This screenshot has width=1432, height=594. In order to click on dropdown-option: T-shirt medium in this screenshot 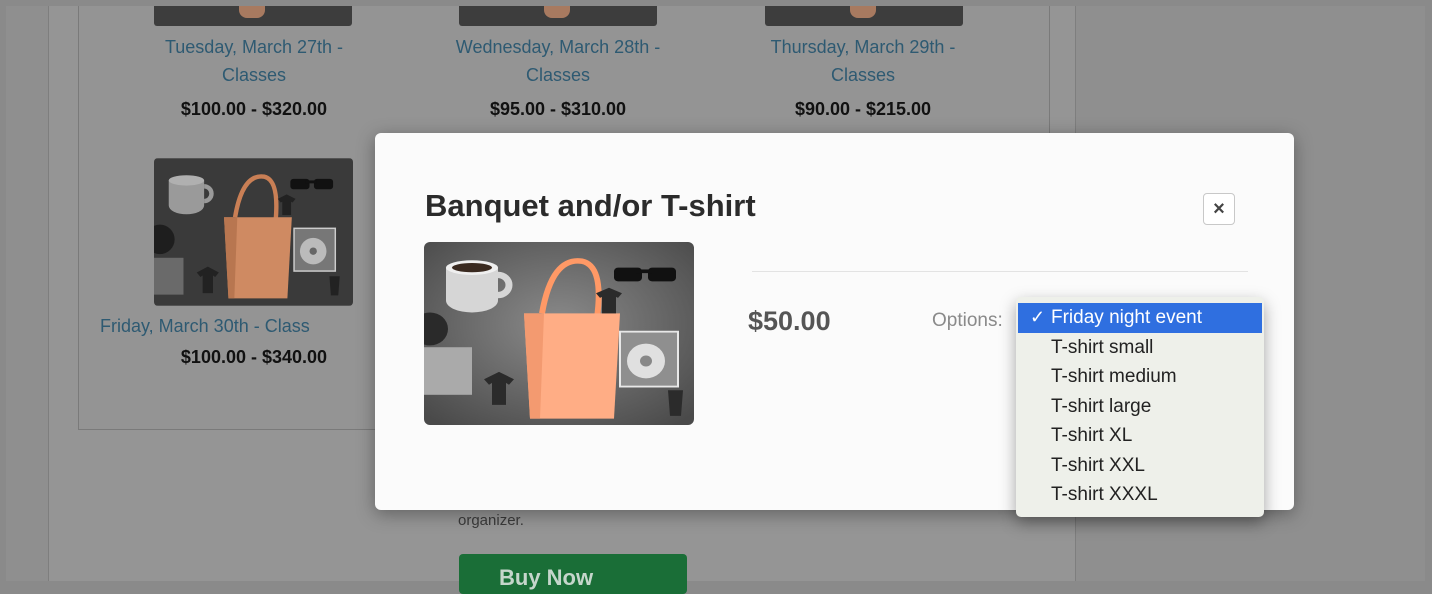, I will do `click(1140, 377)`.